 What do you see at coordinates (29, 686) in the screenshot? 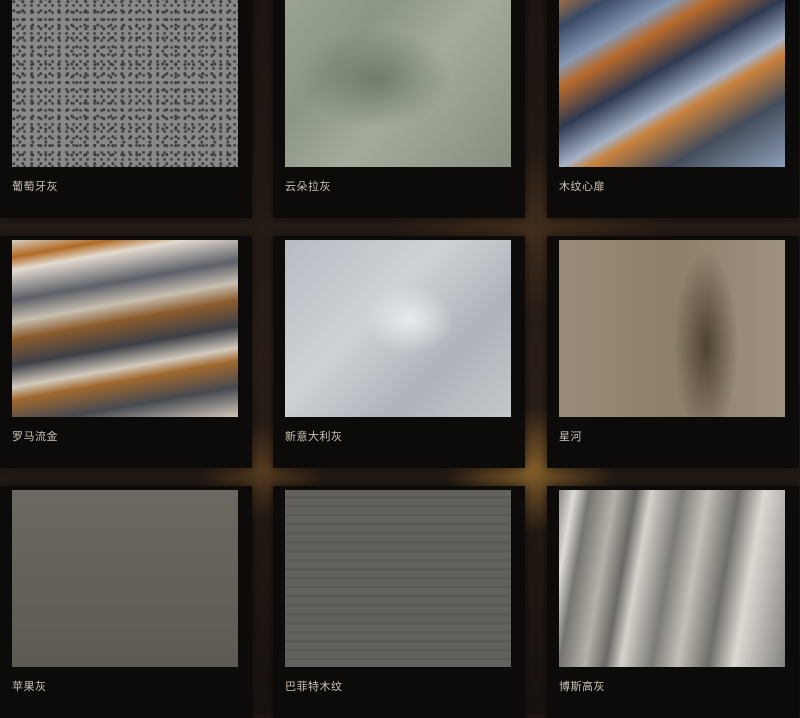
I see `marble-name-label: 苹果灰` at bounding box center [29, 686].